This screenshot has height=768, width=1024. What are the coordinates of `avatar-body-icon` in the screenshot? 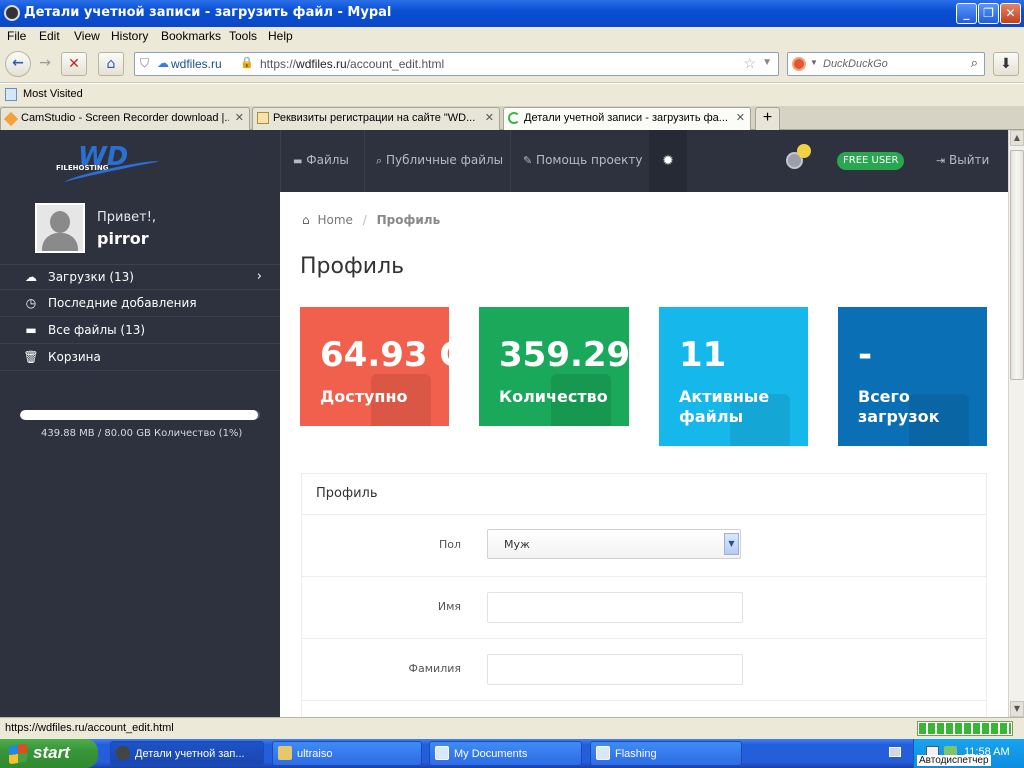 It's located at (60, 242).